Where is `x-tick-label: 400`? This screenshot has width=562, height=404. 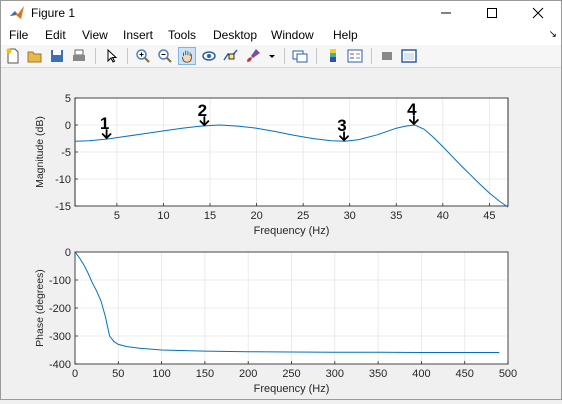
x-tick-label: 400 is located at coordinates (421, 374).